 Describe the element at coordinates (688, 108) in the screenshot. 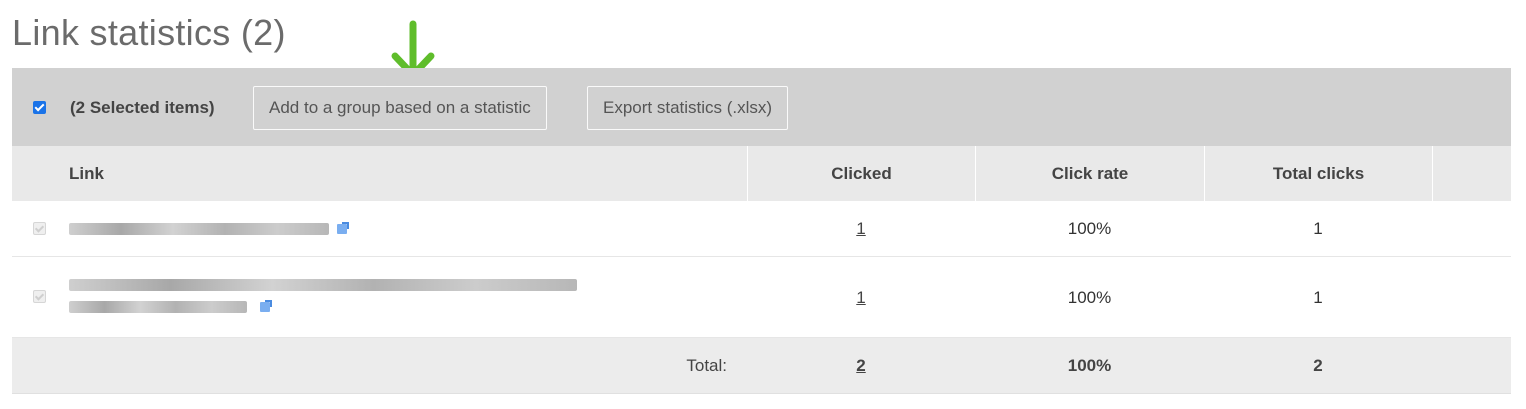

I see `export-statistics-button: Export statistics (.xlsx)` at that location.